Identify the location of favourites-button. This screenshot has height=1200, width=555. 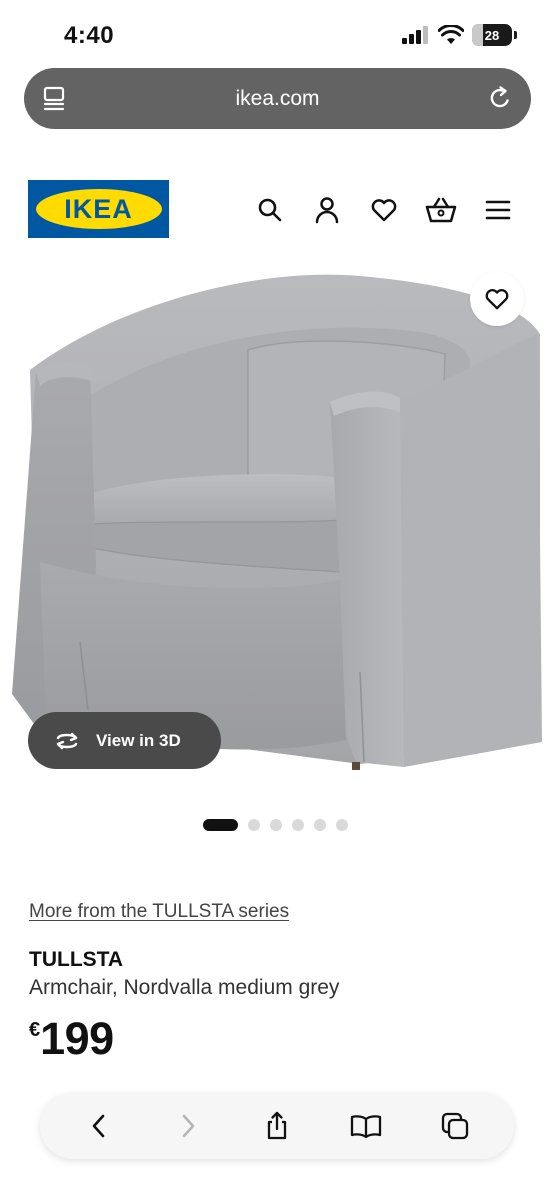
(383, 210).